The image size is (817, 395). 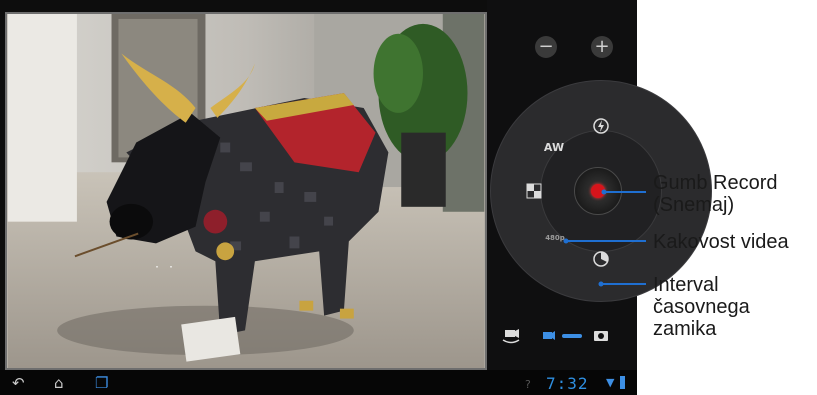 I want to click on zoom-out-button: −, so click(x=546, y=47).